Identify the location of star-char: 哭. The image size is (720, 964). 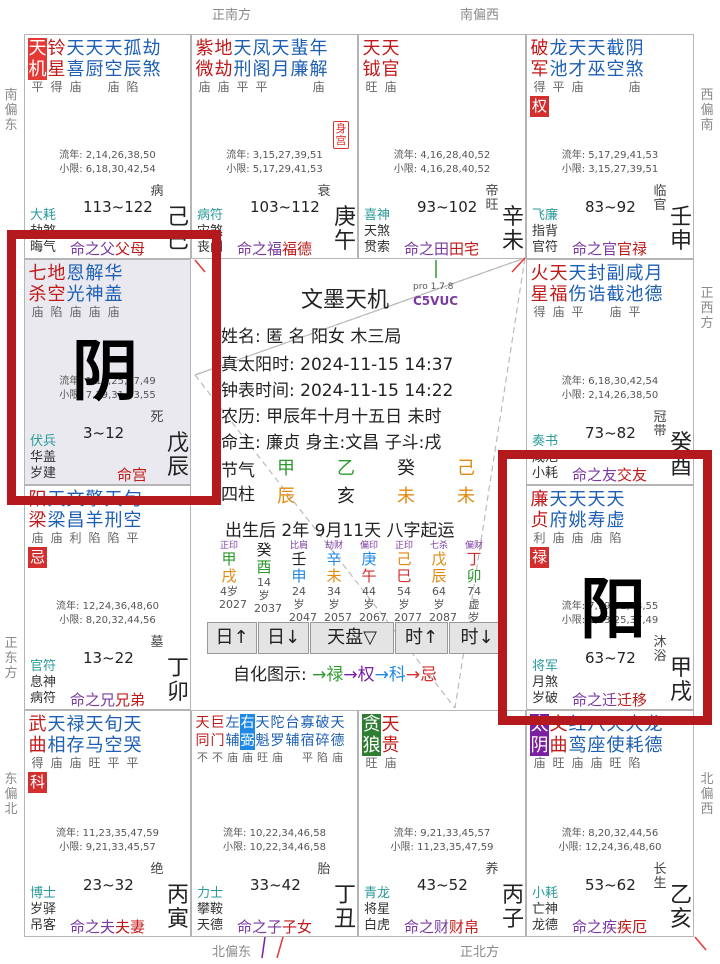
(132, 745).